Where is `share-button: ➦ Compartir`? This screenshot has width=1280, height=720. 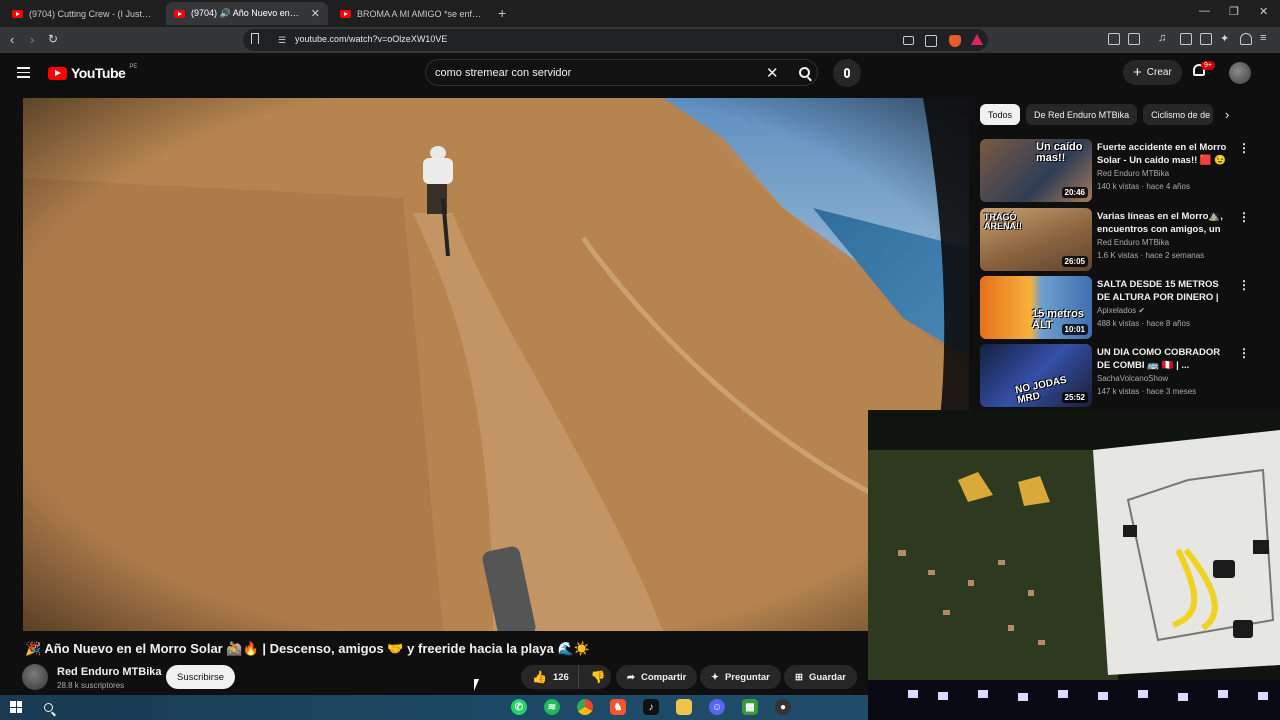 share-button: ➦ Compartir is located at coordinates (657, 677).